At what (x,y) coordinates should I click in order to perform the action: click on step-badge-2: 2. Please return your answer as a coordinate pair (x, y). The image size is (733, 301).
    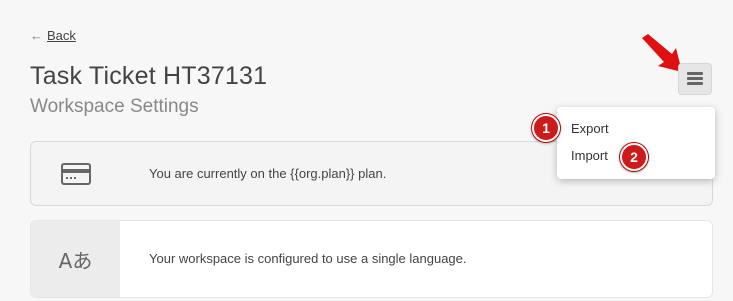
    Looking at the image, I should click on (634, 157).